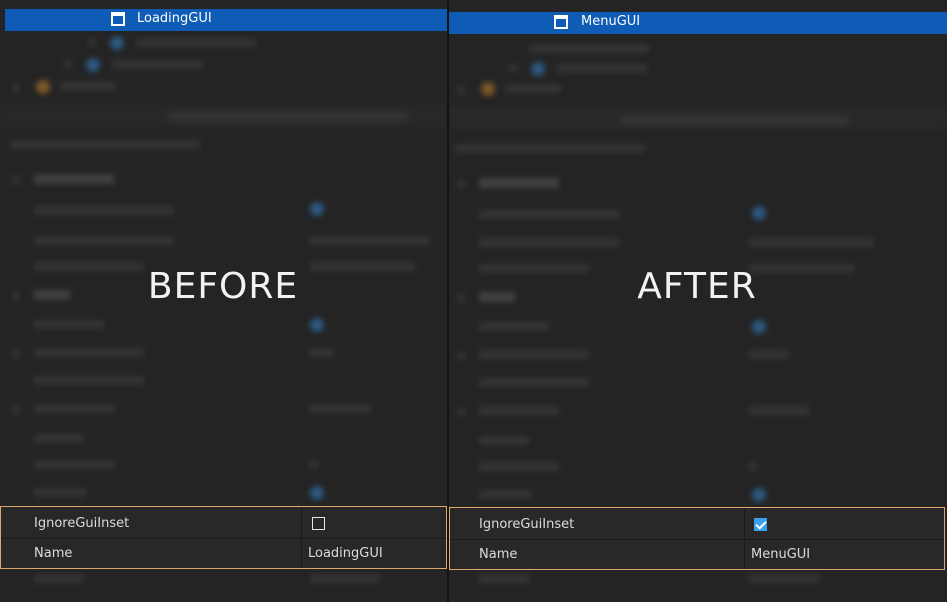  Describe the element at coordinates (345, 553) in the screenshot. I see `name-value: LoadingGUI` at that location.